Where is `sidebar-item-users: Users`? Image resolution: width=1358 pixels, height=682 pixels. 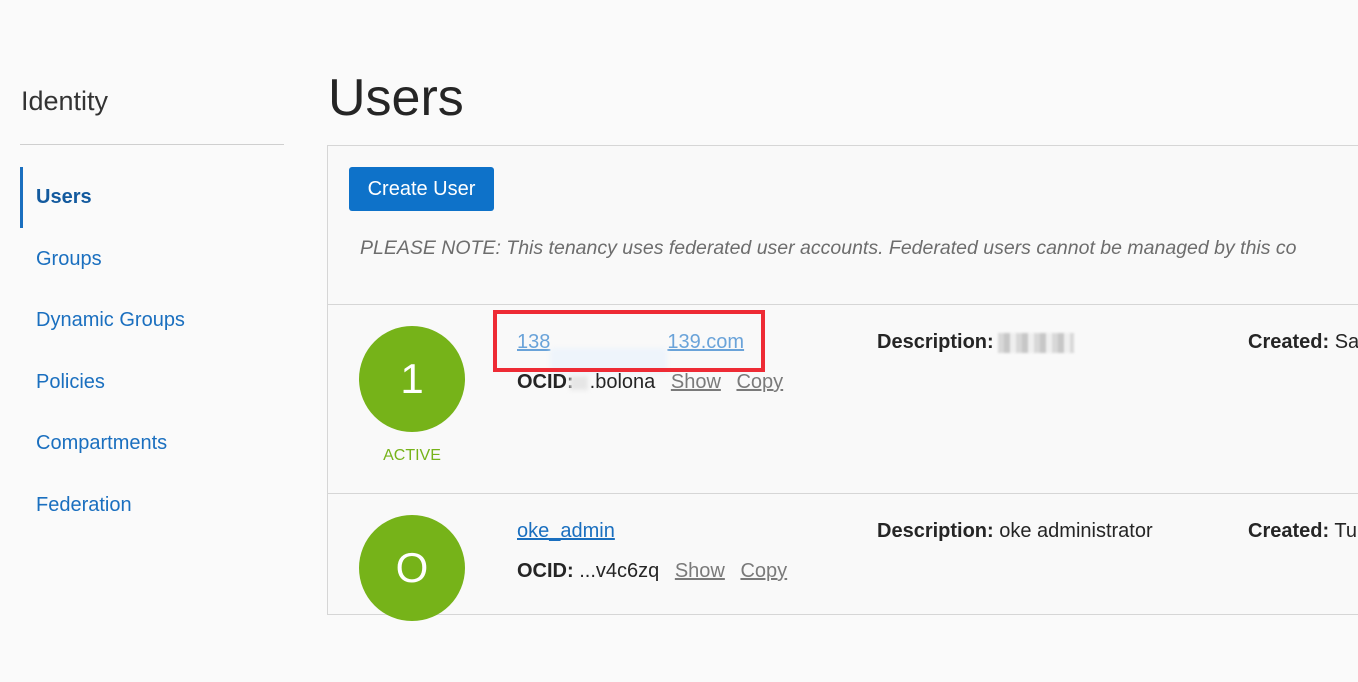 sidebar-item-users: Users is located at coordinates (152, 198).